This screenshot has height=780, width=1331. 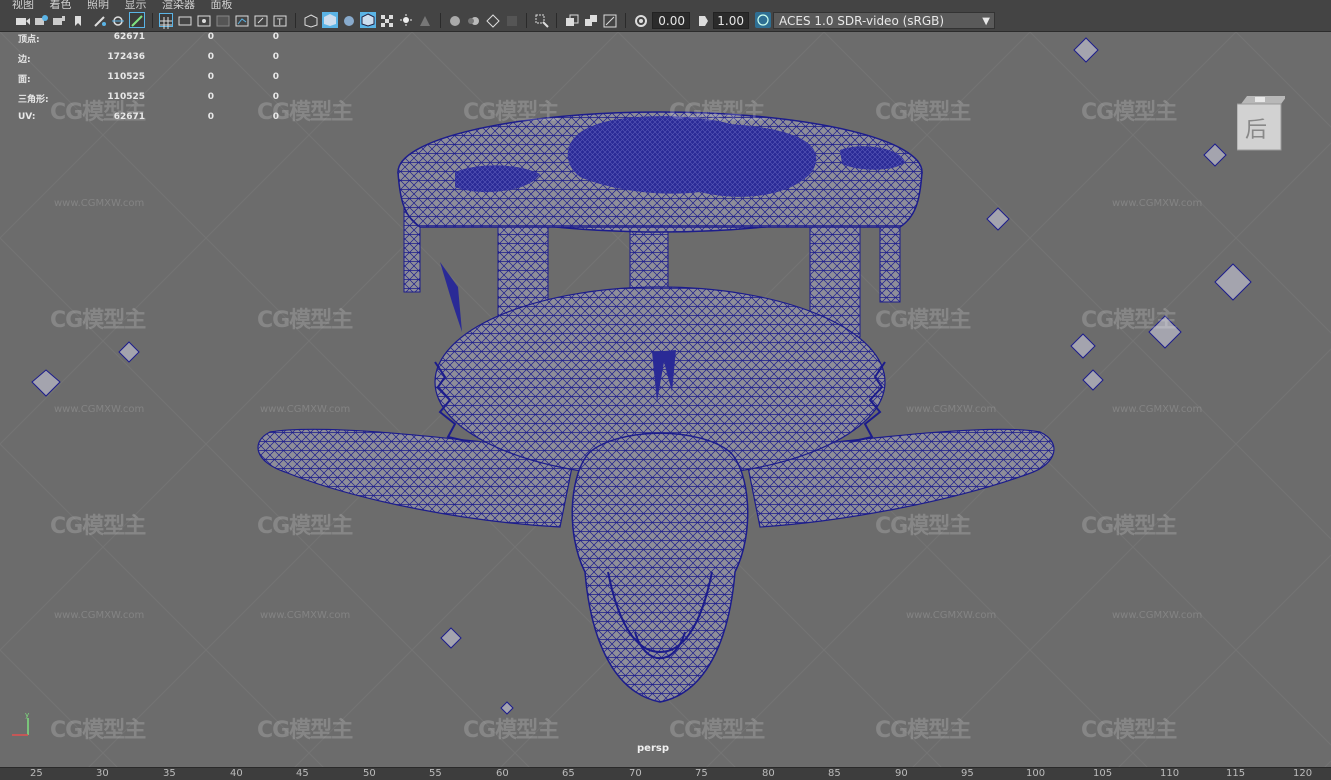 What do you see at coordinates (455, 20) in the screenshot?
I see `ambient-occlusion-icon` at bounding box center [455, 20].